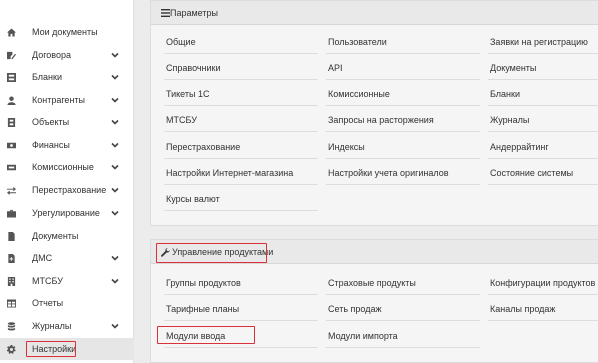 The height and width of the screenshot is (363, 598). Describe the element at coordinates (388, 173) in the screenshot. I see `settings-link-originals-accounting: Настройки учета оригиналов` at that location.